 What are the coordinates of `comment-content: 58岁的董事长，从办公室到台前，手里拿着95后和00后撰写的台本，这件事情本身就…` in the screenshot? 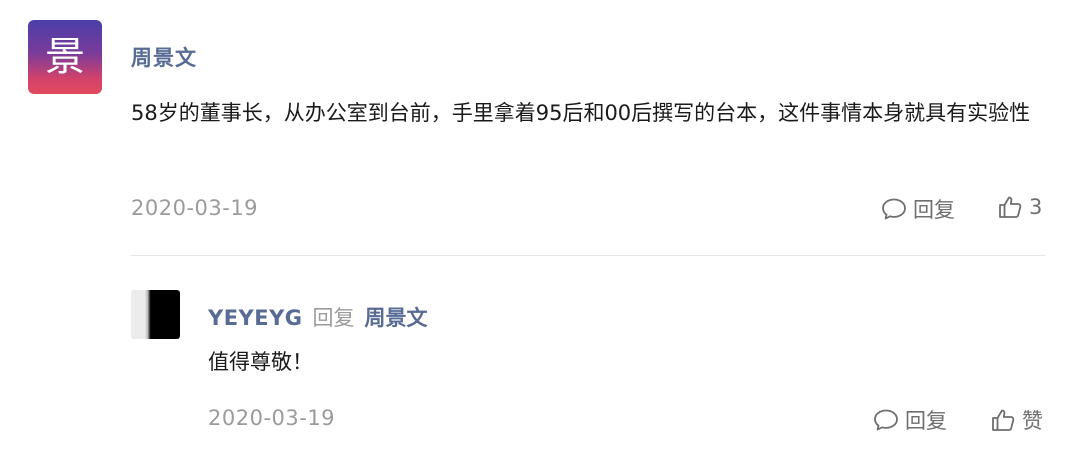 It's located at (581, 113).